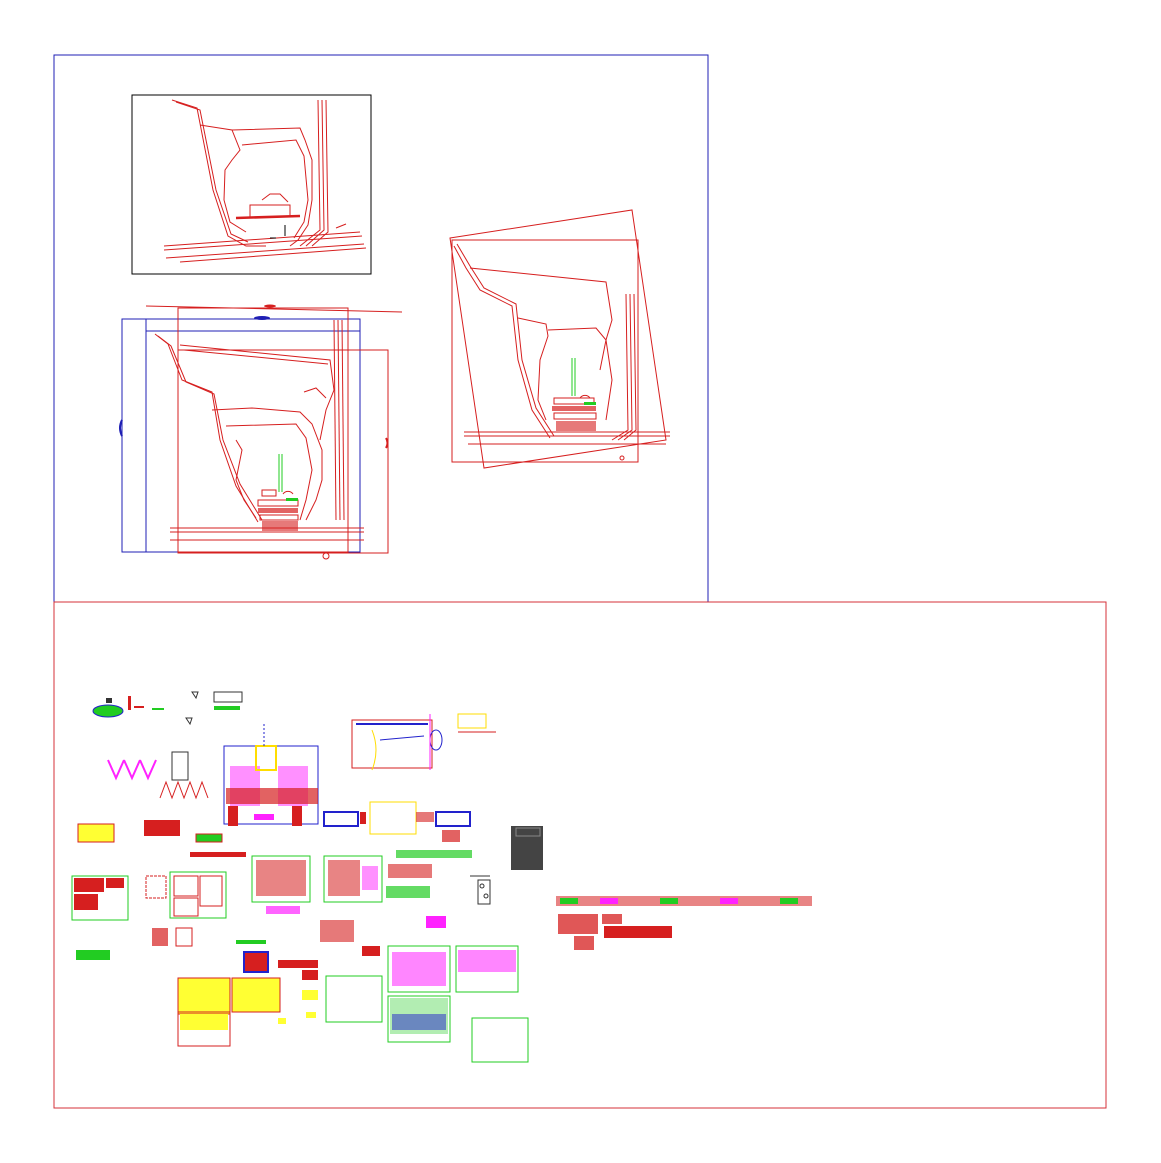 This screenshot has height=1163, width=1161. What do you see at coordinates (684, 923) in the screenshot?
I see `detail-right-strip` at bounding box center [684, 923].